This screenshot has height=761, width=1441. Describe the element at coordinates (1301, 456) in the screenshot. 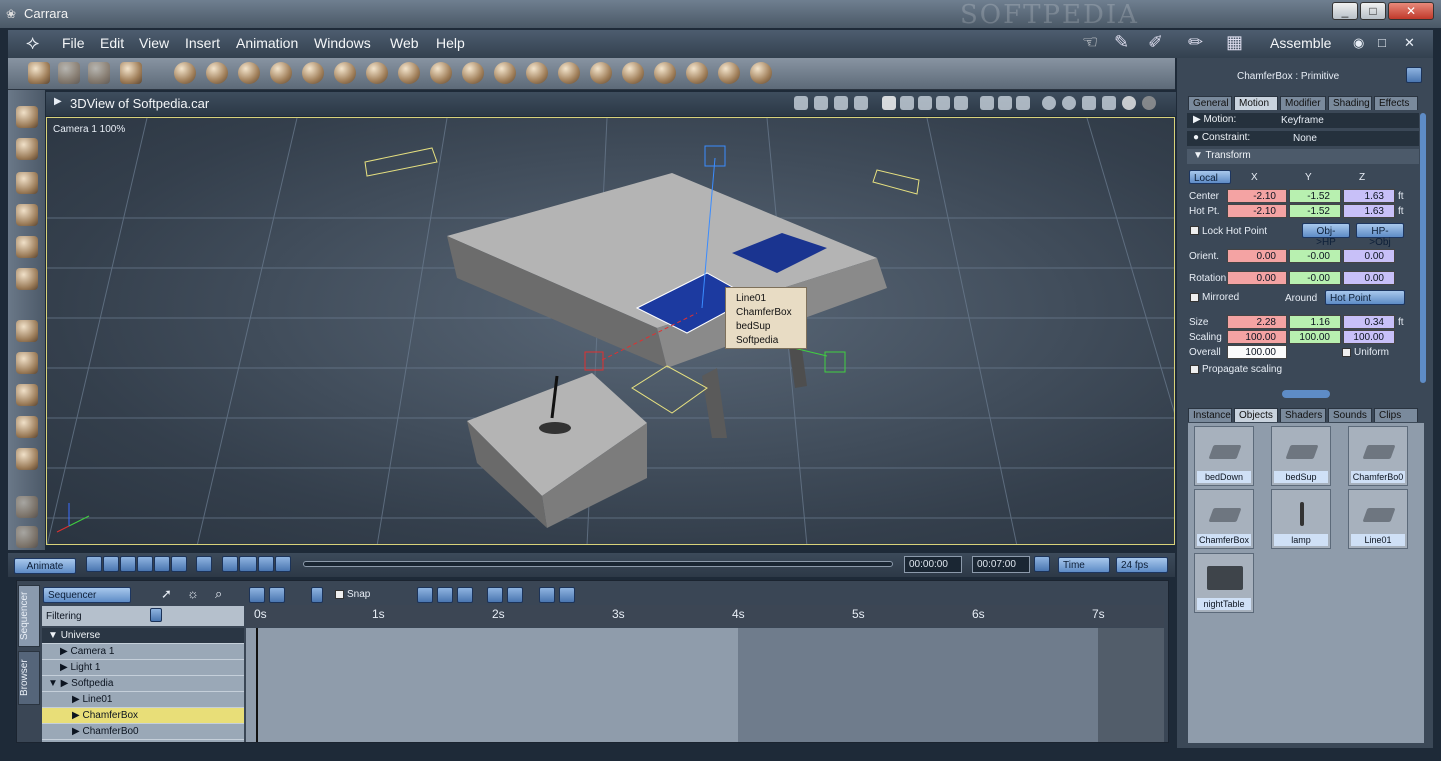

I see `object-tile: bedSup` at that location.